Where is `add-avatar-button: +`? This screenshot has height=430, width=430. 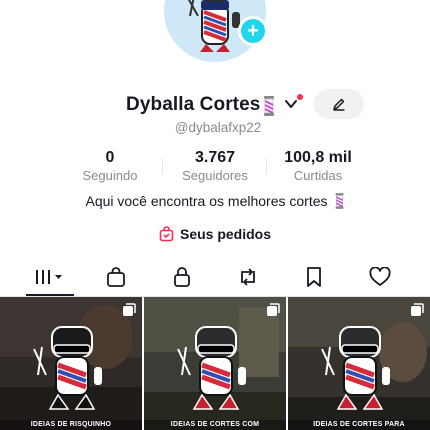 add-avatar-button: + is located at coordinates (253, 31).